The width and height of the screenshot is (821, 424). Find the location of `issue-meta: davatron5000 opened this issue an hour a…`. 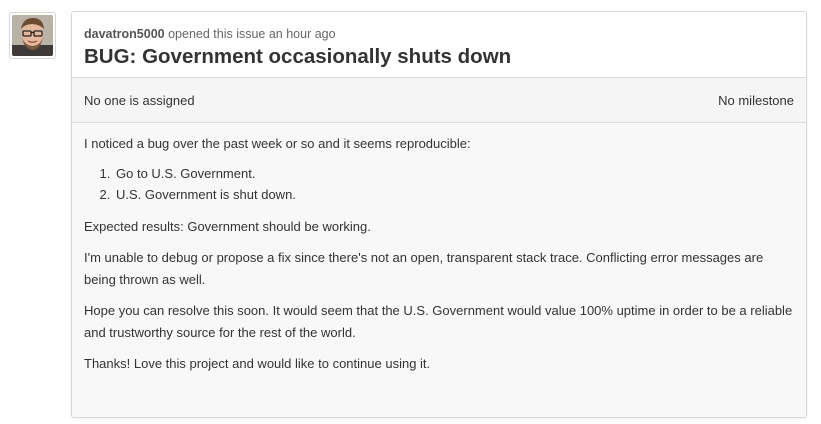

issue-meta: davatron5000 opened this issue an hour a… is located at coordinates (439, 34).